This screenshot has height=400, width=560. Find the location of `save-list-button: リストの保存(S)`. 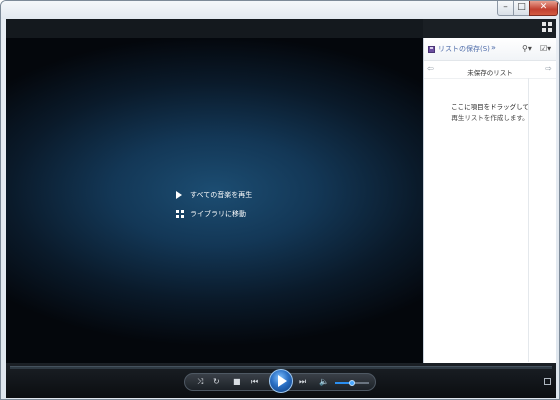

save-list-button: リストの保存(S) is located at coordinates (459, 49).